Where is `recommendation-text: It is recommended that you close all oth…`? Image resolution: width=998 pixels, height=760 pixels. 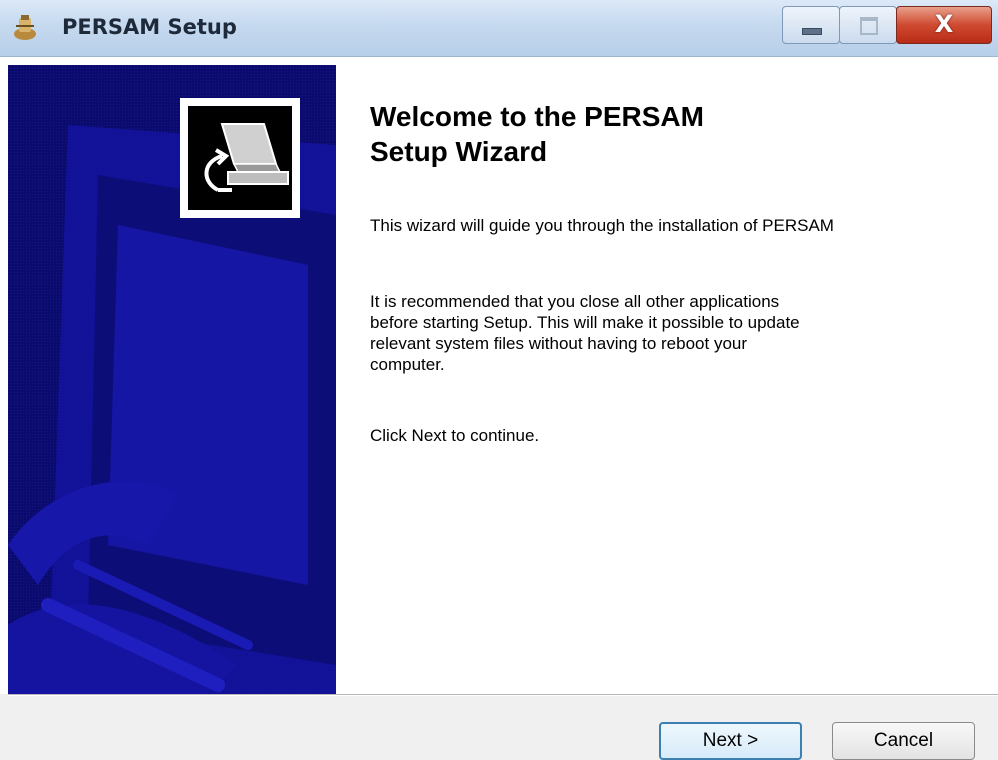 recommendation-text: It is recommended that you close all oth… is located at coordinates (640, 333).